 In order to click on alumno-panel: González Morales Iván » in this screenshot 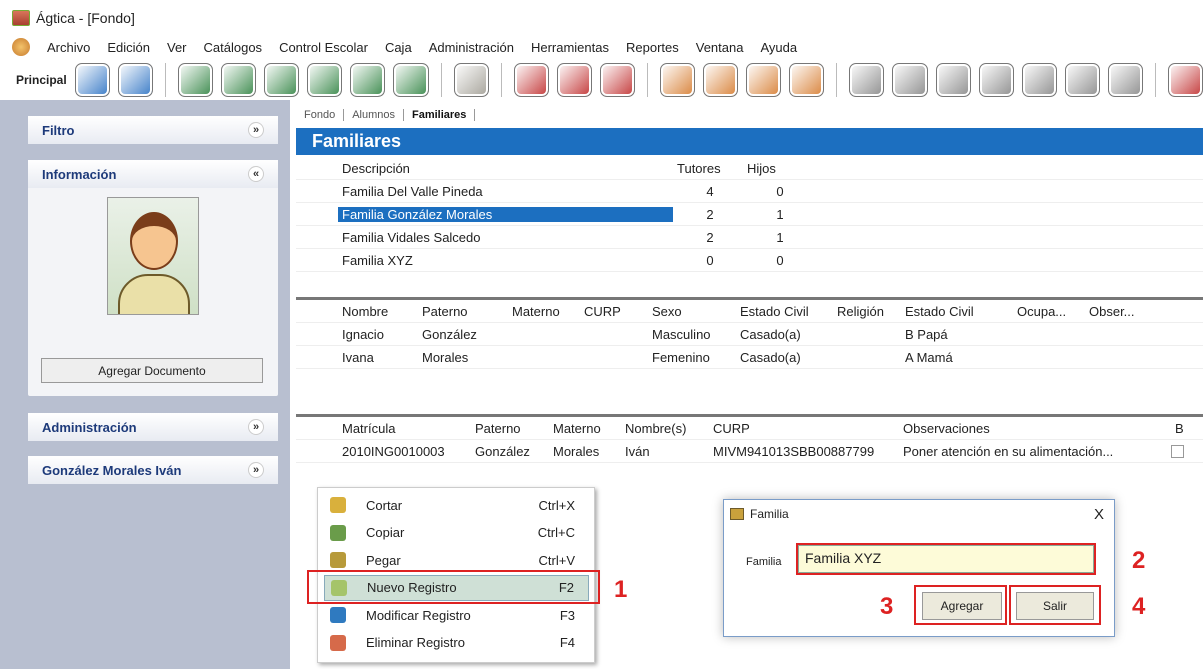, I will do `click(153, 470)`.